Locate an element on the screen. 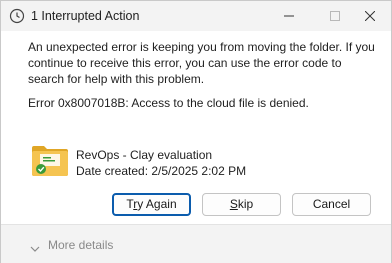 The image size is (392, 263). maximize-icon is located at coordinates (335, 16).